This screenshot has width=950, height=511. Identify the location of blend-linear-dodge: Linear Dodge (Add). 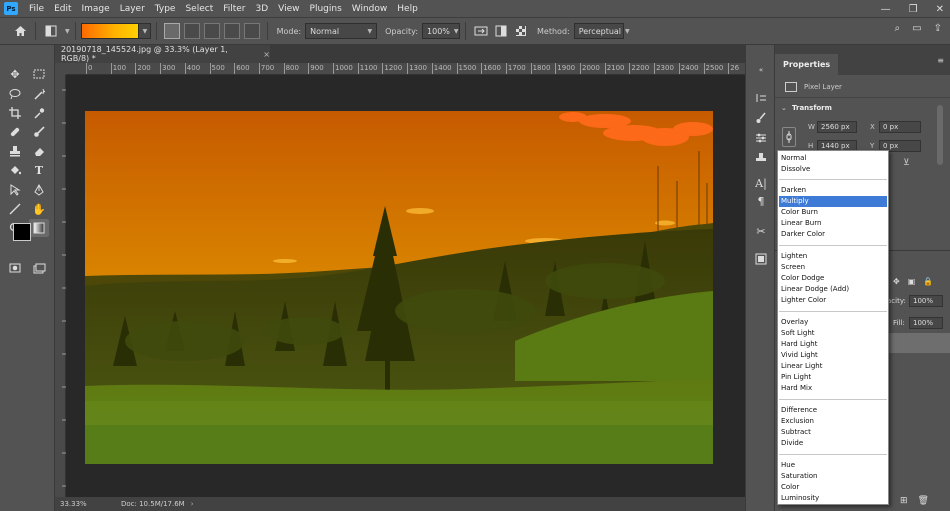
(833, 289).